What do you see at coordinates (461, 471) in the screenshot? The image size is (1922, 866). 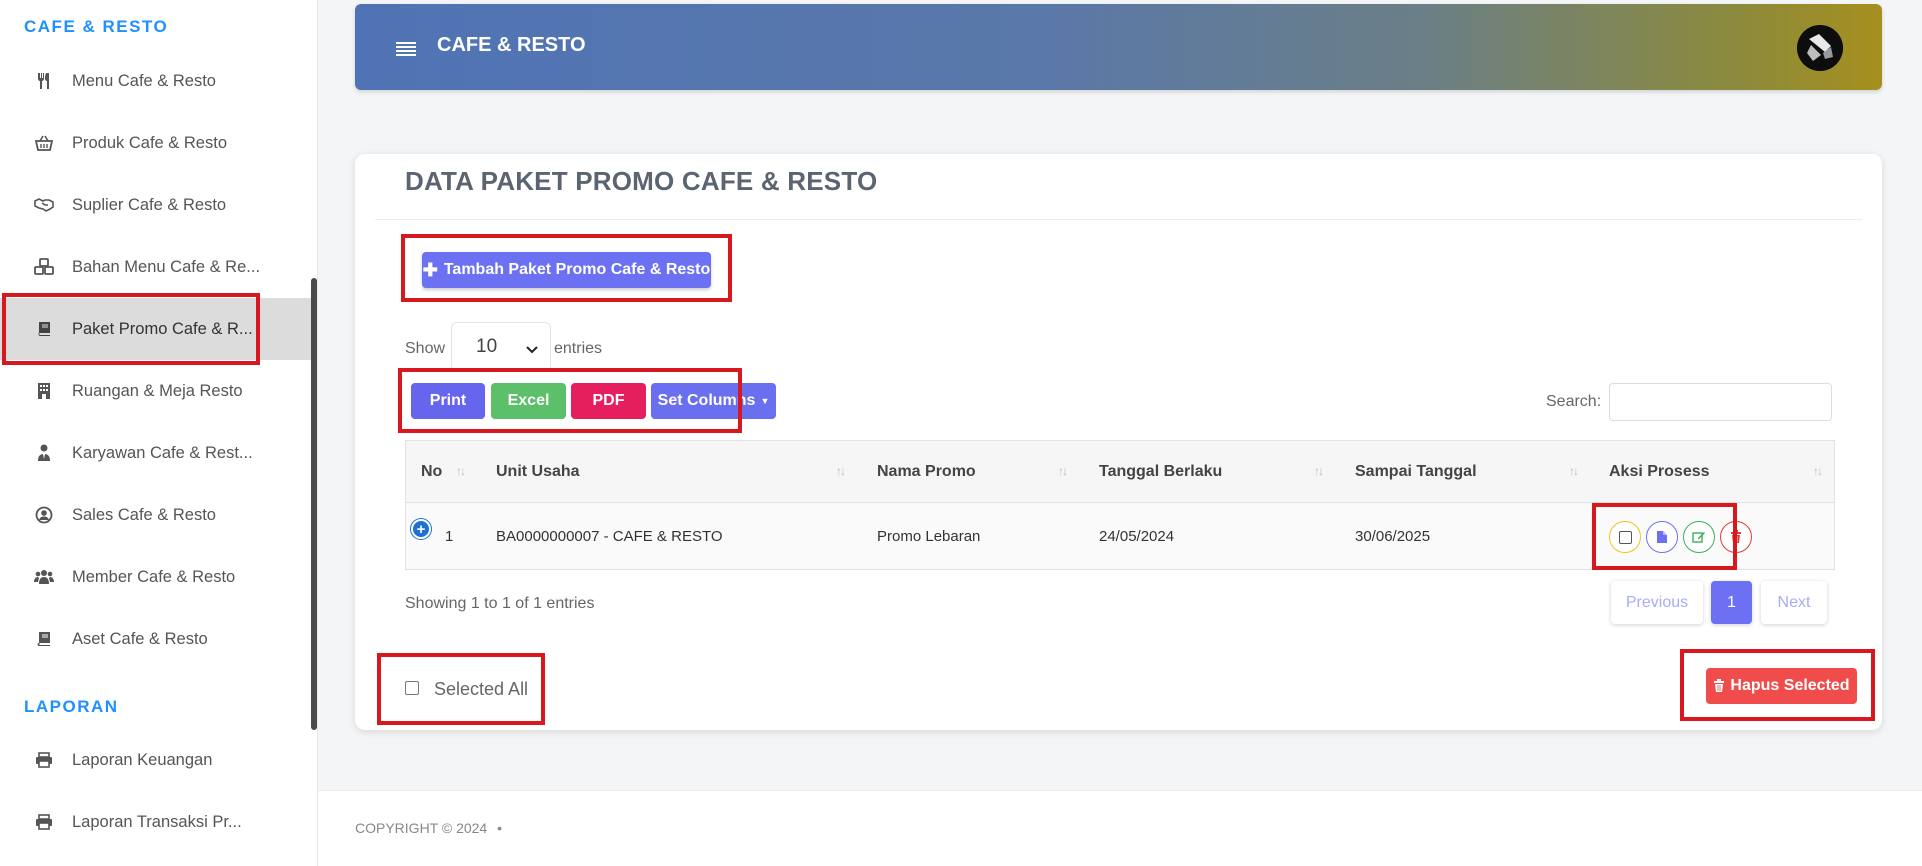 I see `sort-asc-icon: ↑↓` at bounding box center [461, 471].